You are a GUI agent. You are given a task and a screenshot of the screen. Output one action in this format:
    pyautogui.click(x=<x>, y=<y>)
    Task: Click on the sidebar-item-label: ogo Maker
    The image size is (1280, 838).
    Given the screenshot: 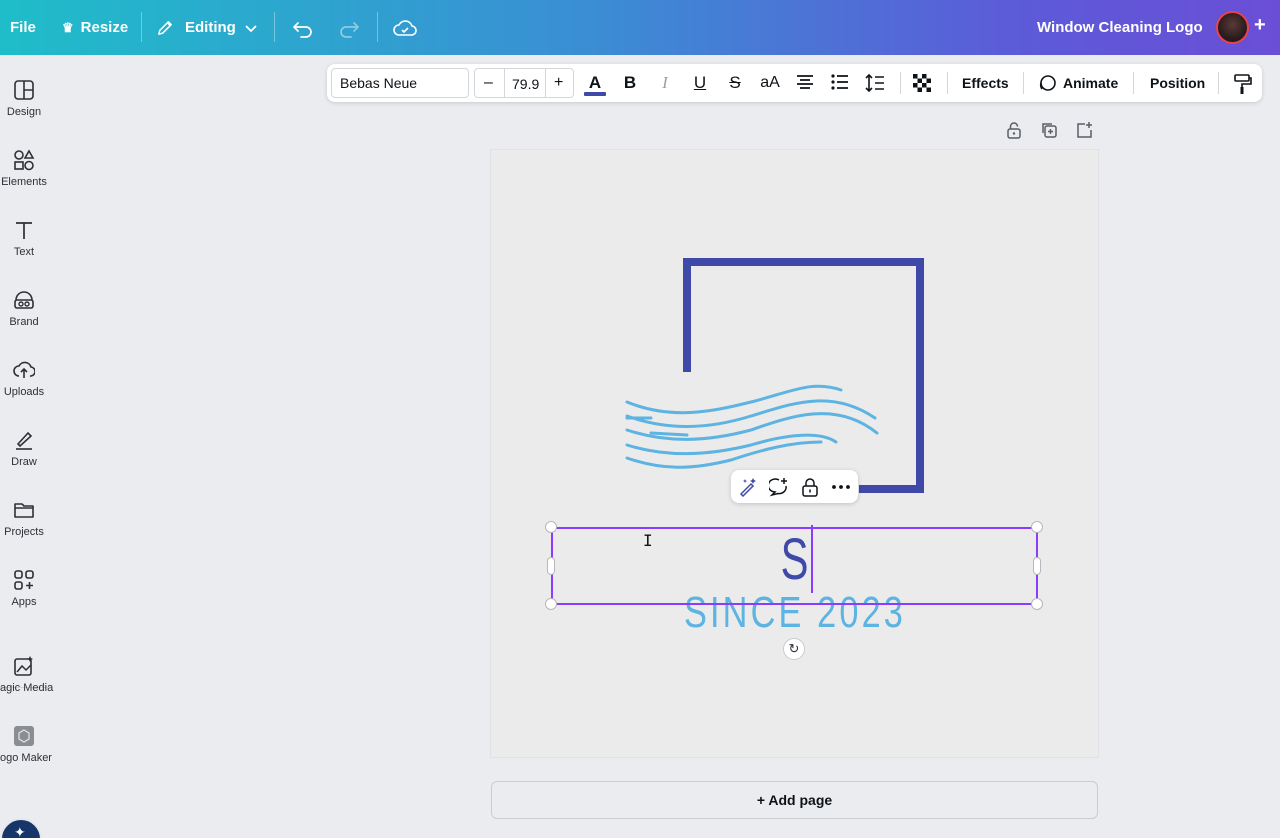 What is the action you would take?
    pyautogui.click(x=26, y=758)
    